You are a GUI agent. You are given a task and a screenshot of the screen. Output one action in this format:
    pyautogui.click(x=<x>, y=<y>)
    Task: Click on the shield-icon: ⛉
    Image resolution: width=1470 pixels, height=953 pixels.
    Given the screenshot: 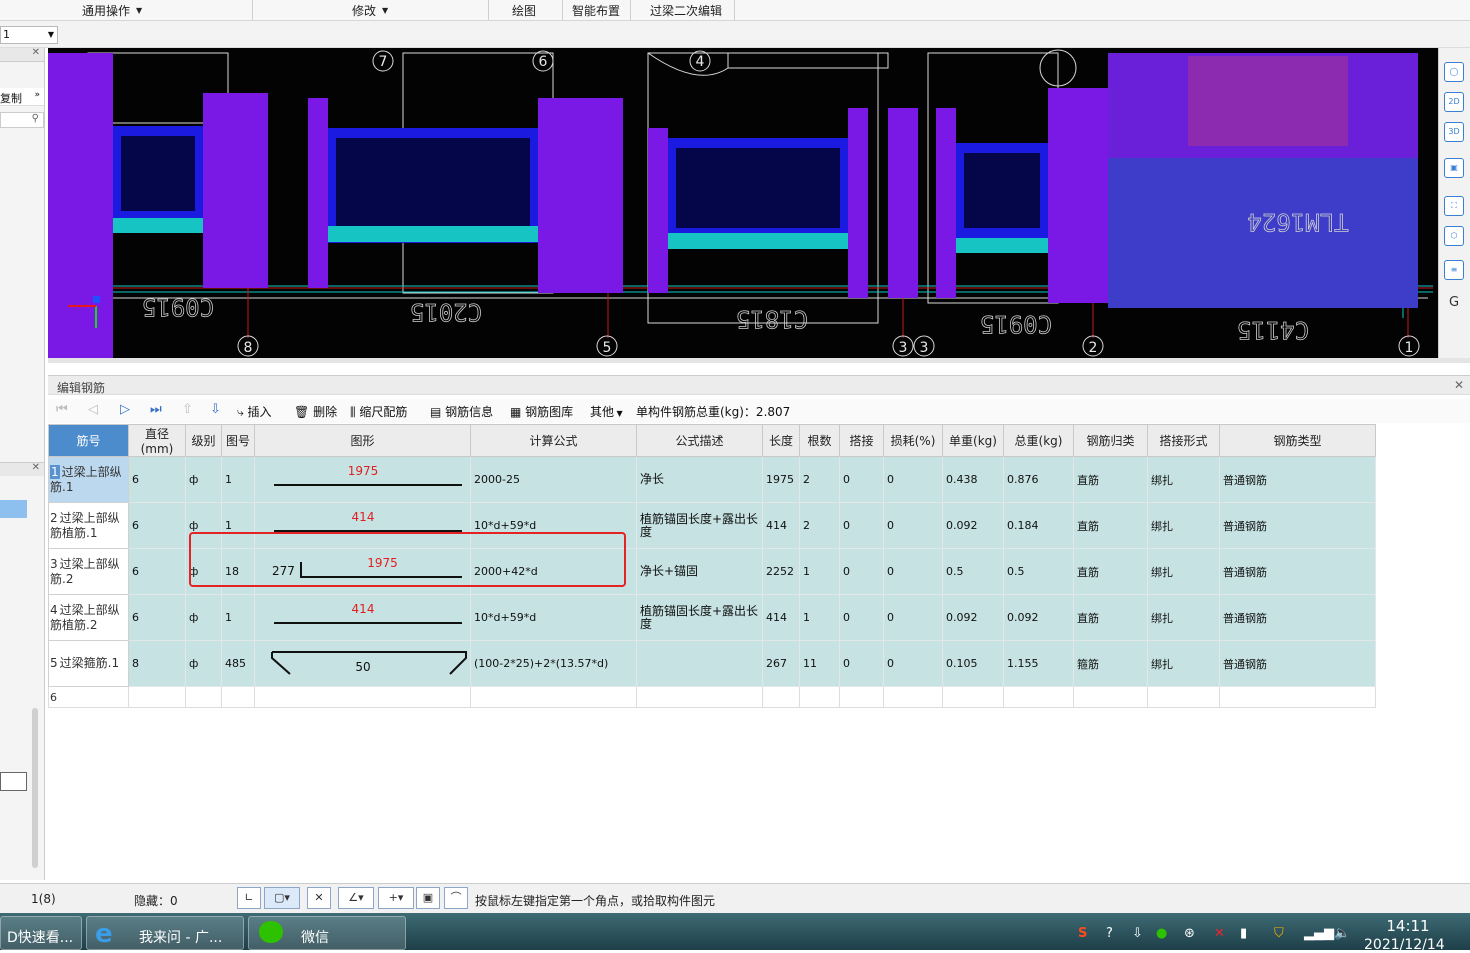 What is the action you would take?
    pyautogui.click(x=1279, y=933)
    